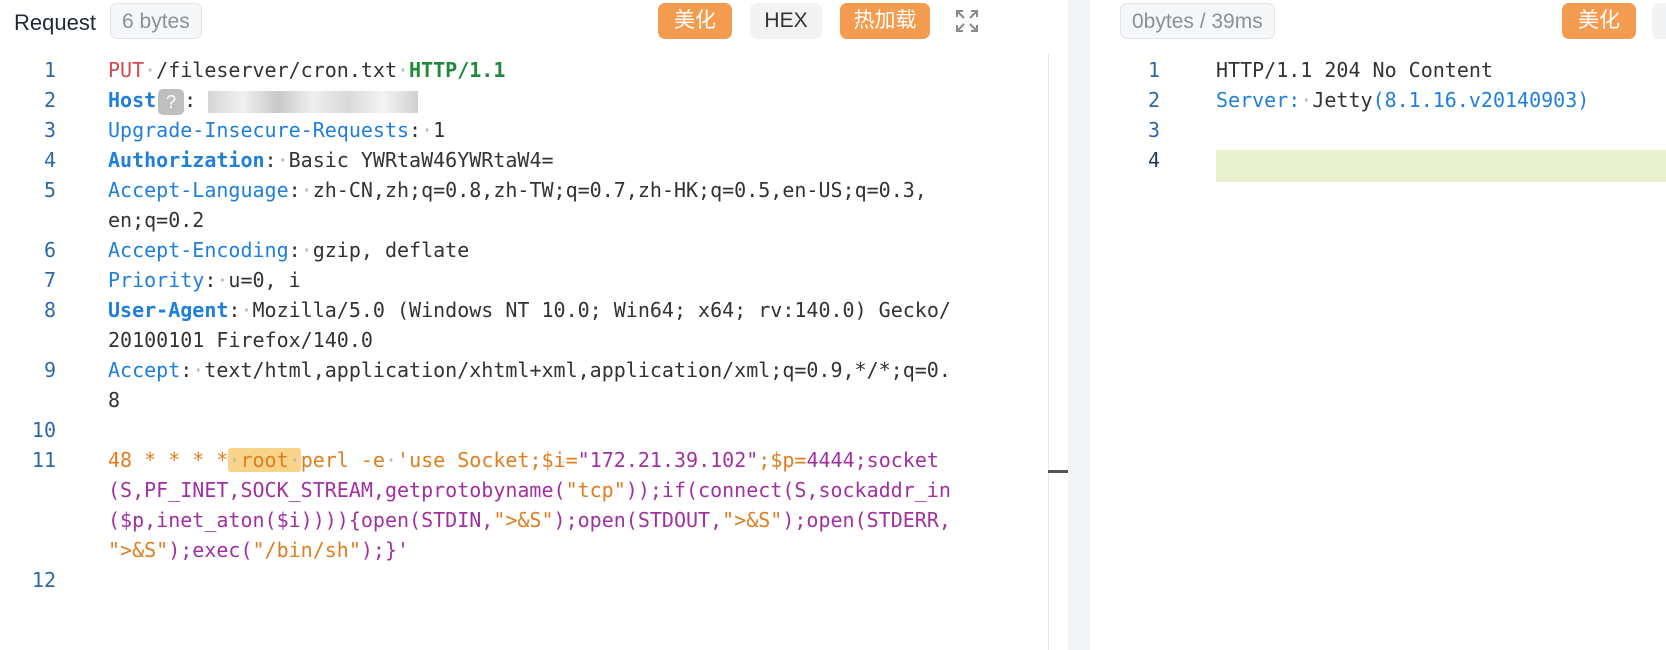 This screenshot has height=650, width=1666. What do you see at coordinates (1258, 100) in the screenshot?
I see `header-key: Server:` at bounding box center [1258, 100].